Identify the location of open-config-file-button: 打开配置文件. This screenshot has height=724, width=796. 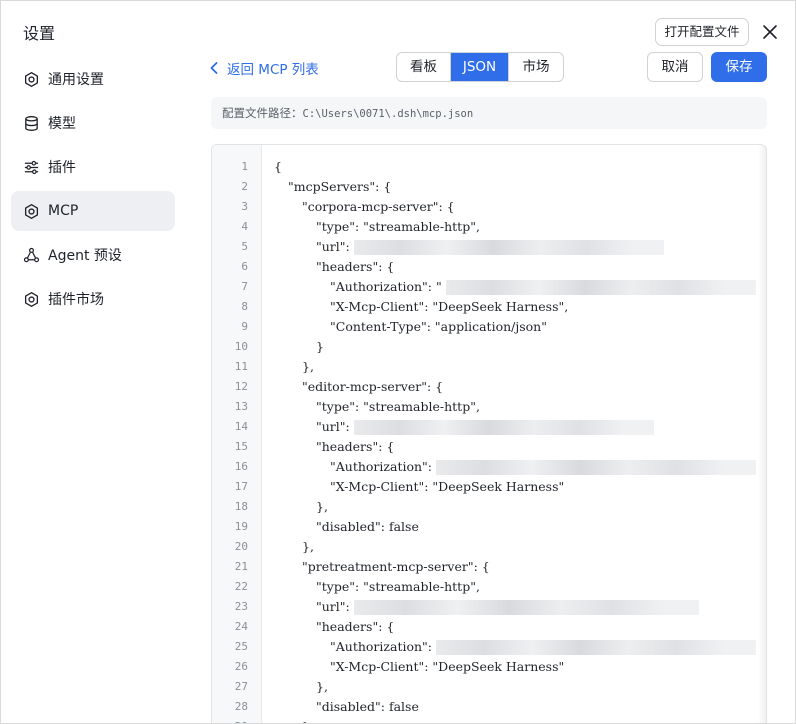
(702, 32).